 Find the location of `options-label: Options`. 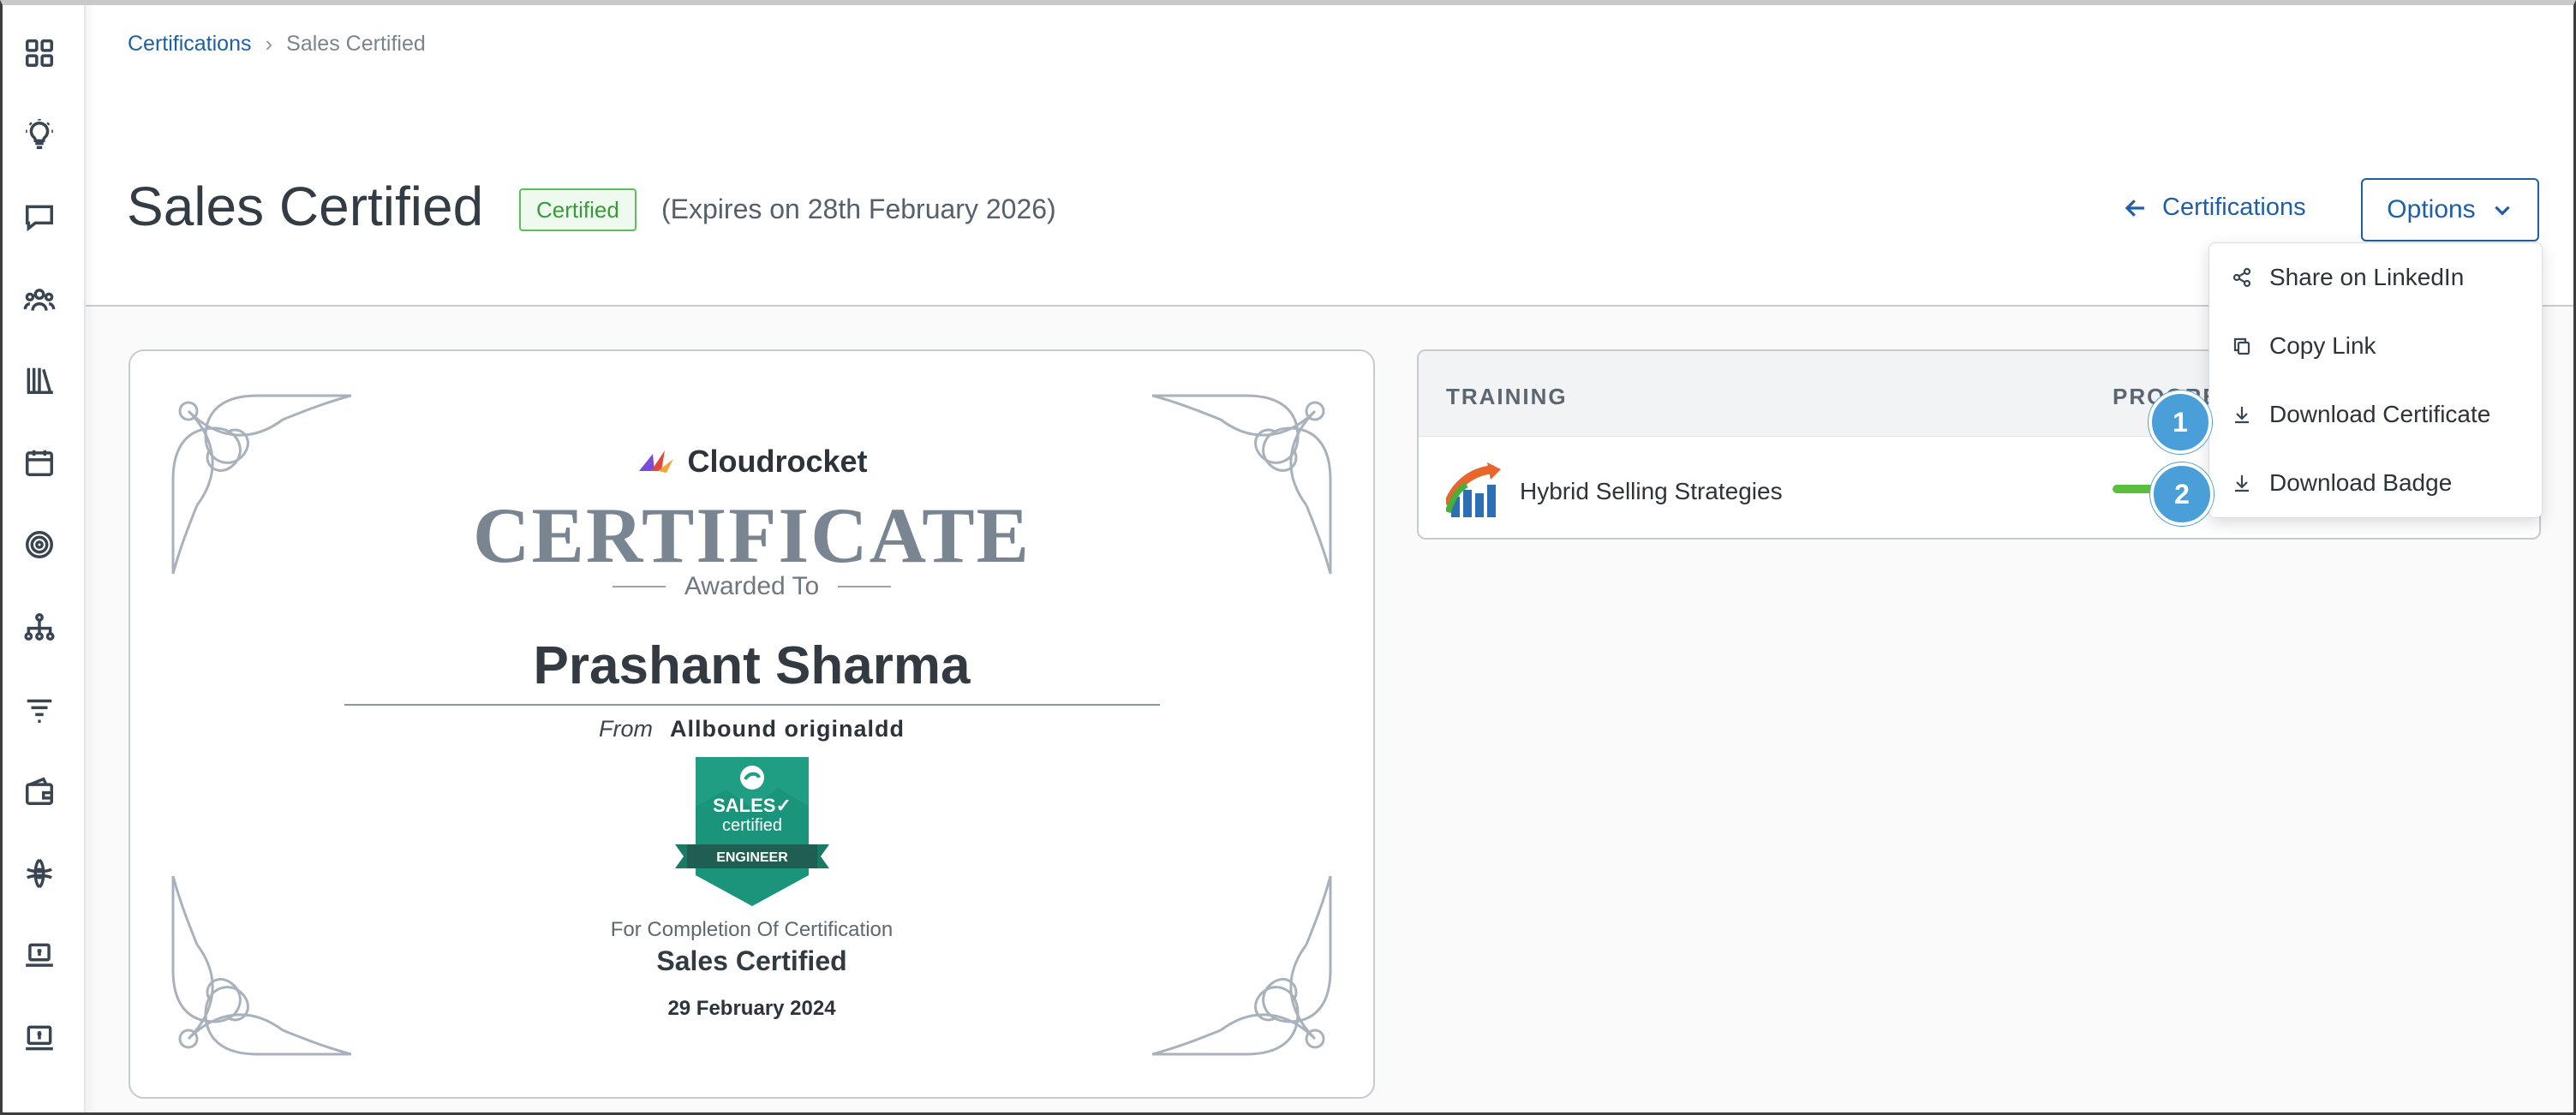

options-label: Options is located at coordinates (2431, 209).